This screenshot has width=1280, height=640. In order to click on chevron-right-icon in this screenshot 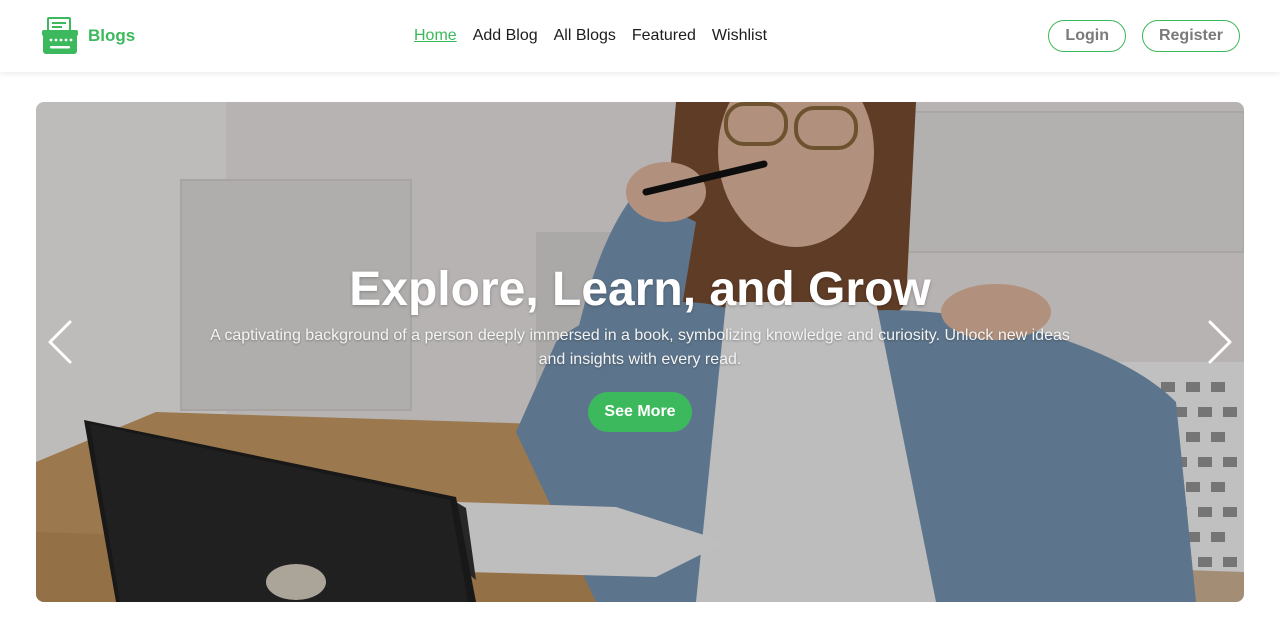, I will do `click(1220, 342)`.